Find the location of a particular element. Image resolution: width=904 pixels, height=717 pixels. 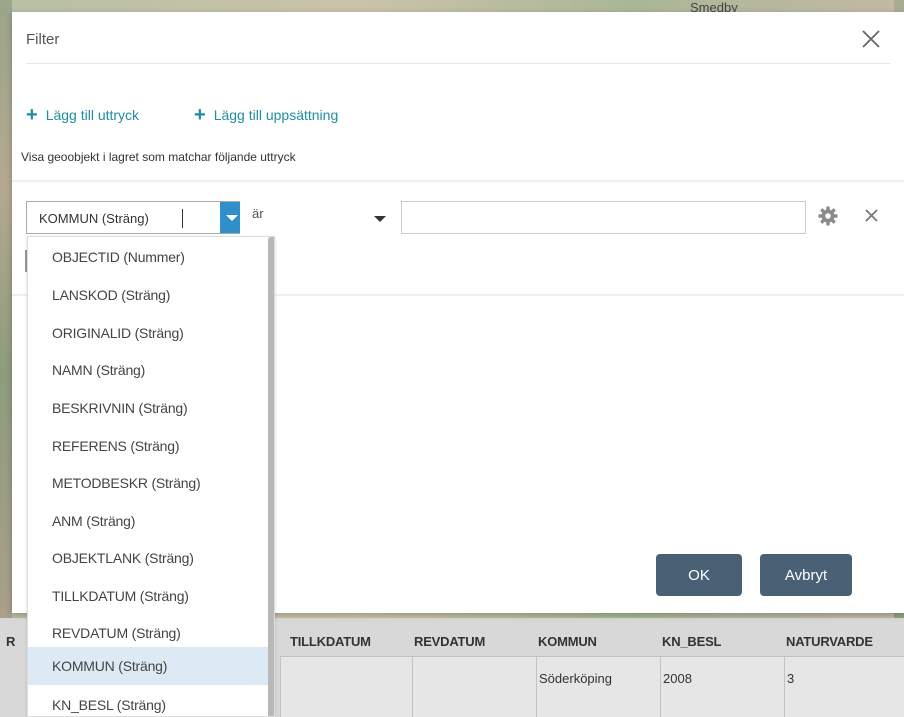

table-header: R is located at coordinates (10, 641).